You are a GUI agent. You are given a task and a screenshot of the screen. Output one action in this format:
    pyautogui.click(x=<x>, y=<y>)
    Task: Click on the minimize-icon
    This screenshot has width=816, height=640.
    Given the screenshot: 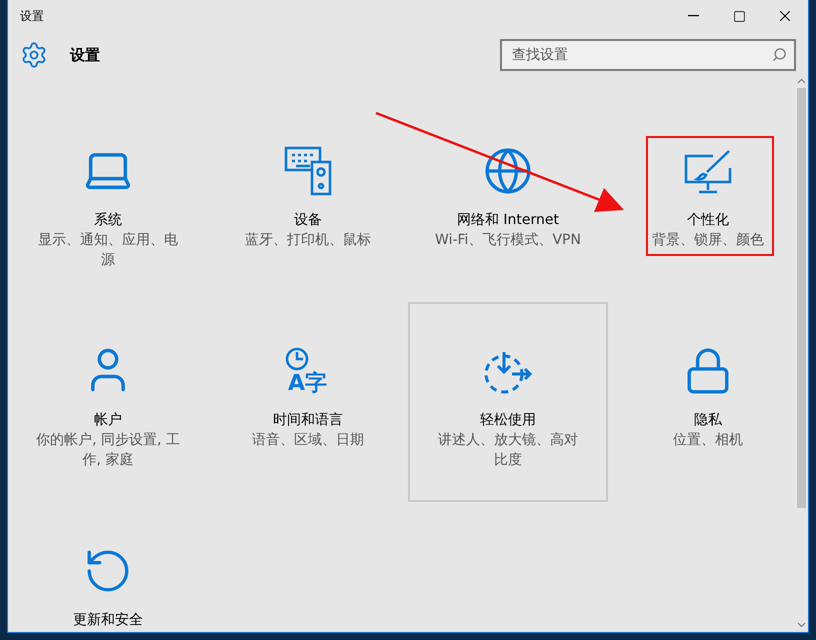 What is the action you would take?
    pyautogui.click(x=693, y=16)
    